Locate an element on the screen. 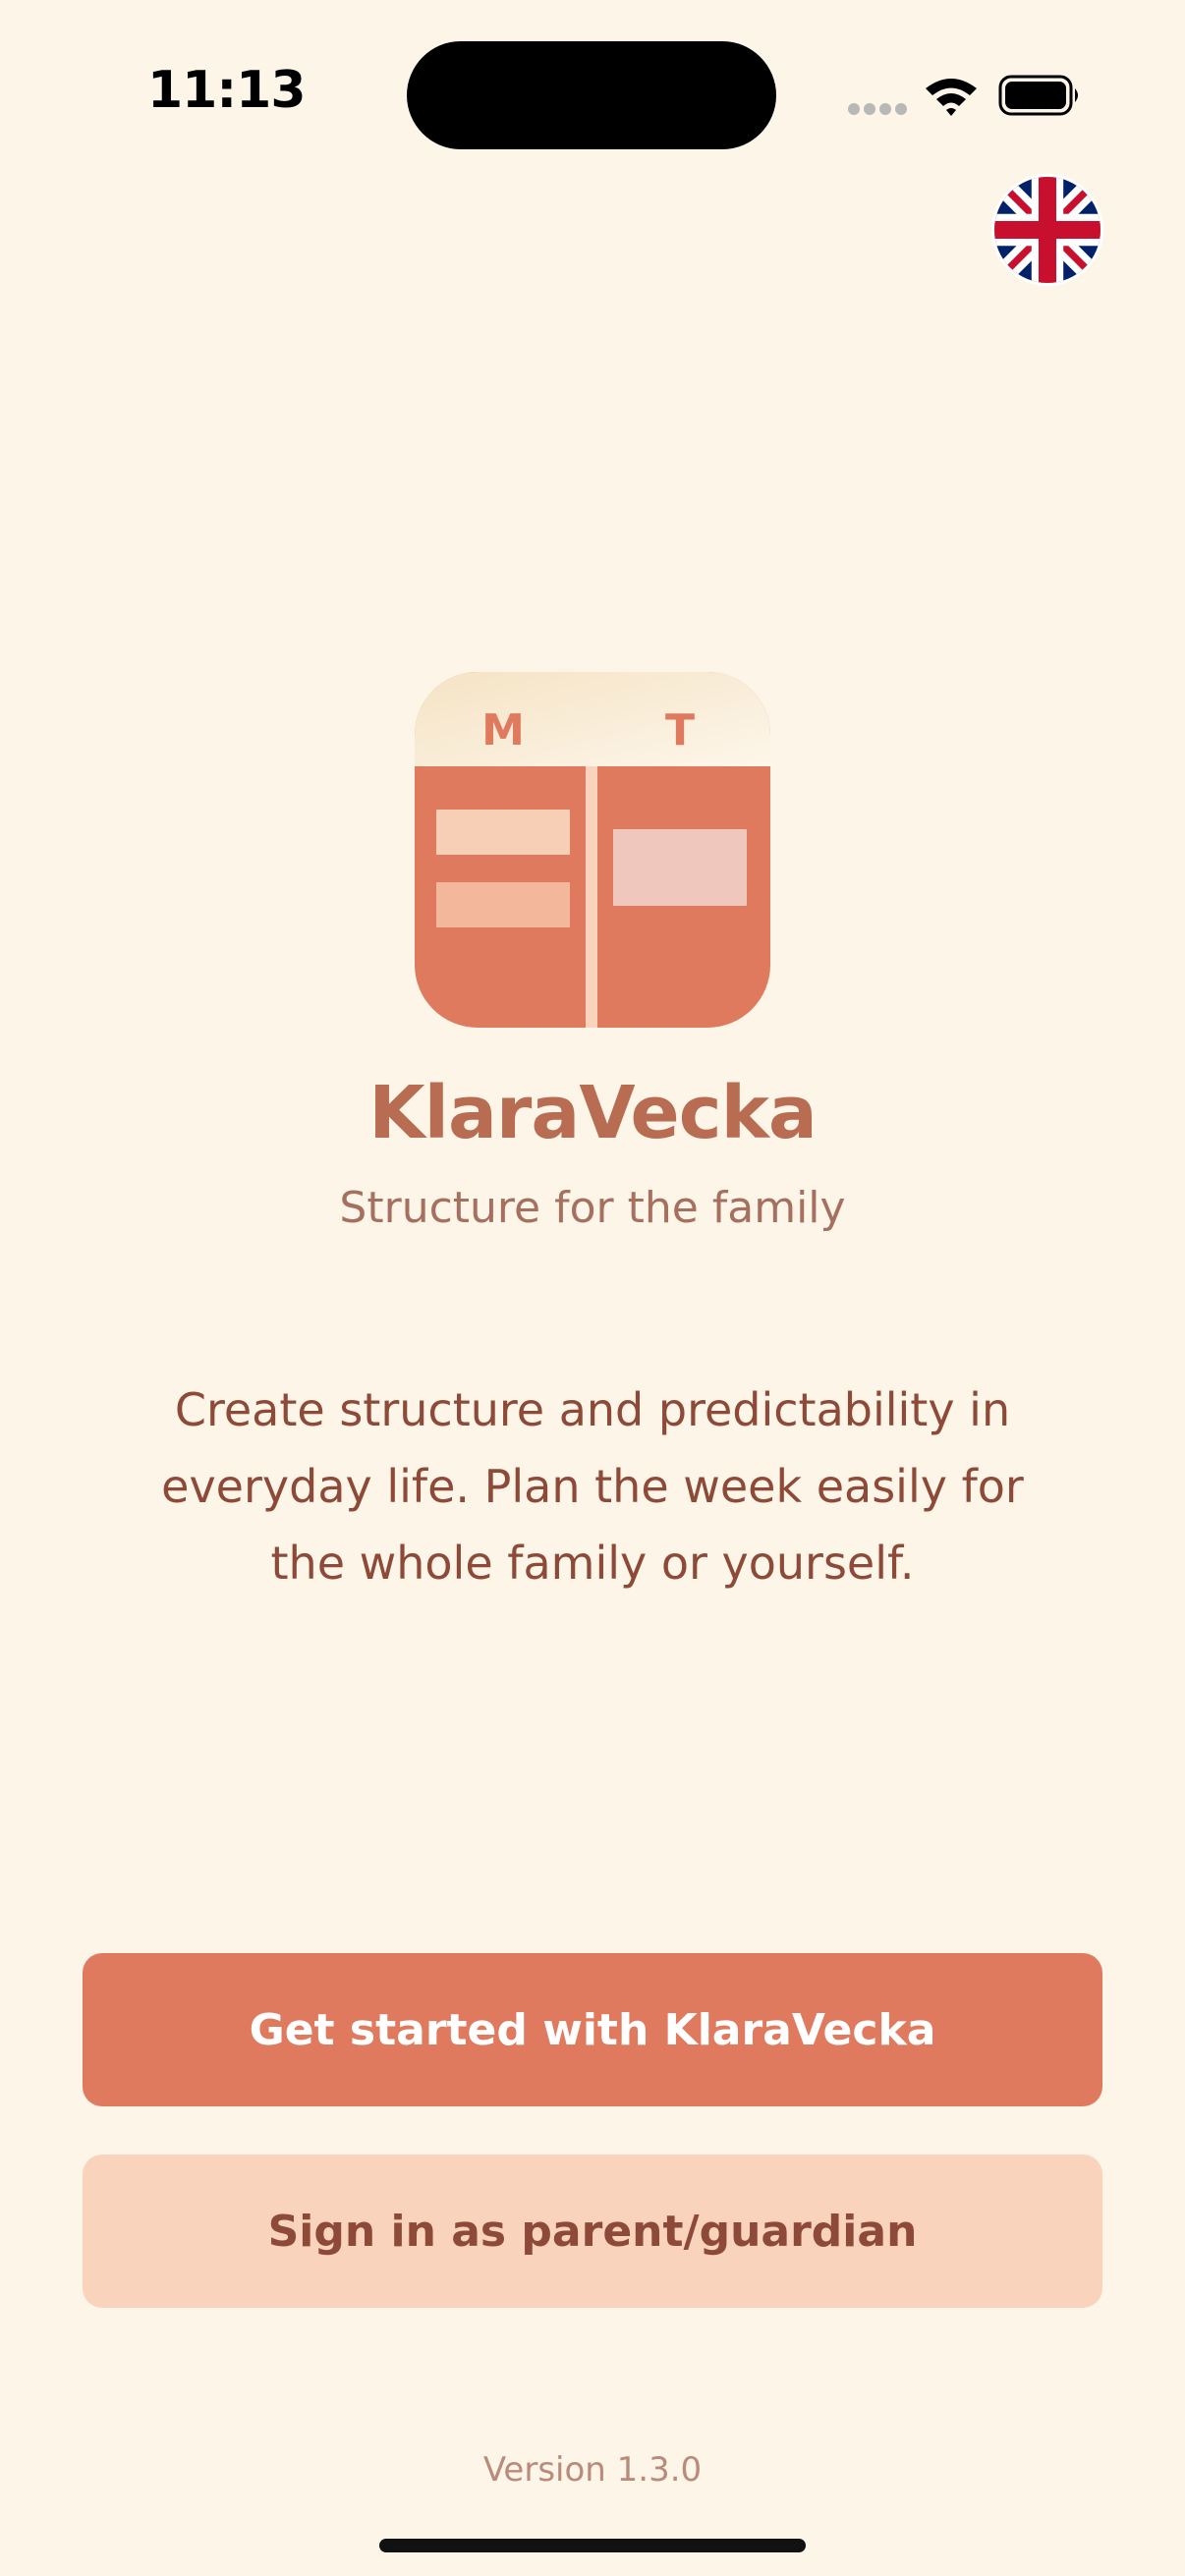 The height and width of the screenshot is (2576, 1185). logo-day-label-t: T is located at coordinates (680, 730).